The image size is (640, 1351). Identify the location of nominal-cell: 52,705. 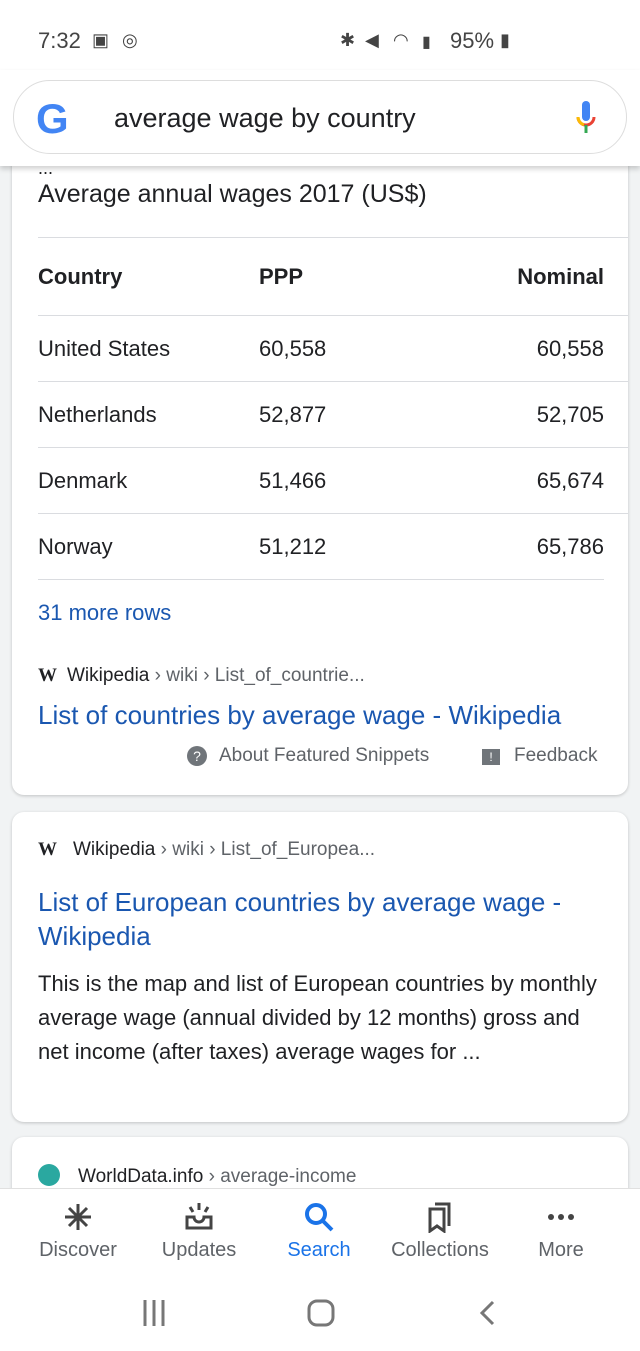
(570, 414).